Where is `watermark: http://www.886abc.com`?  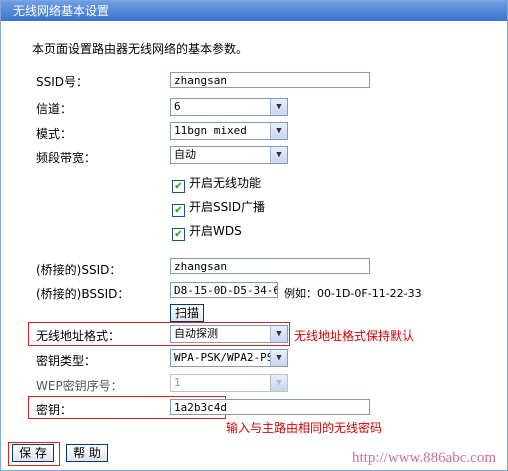 watermark: http://www.886abc.com is located at coordinates (423, 458).